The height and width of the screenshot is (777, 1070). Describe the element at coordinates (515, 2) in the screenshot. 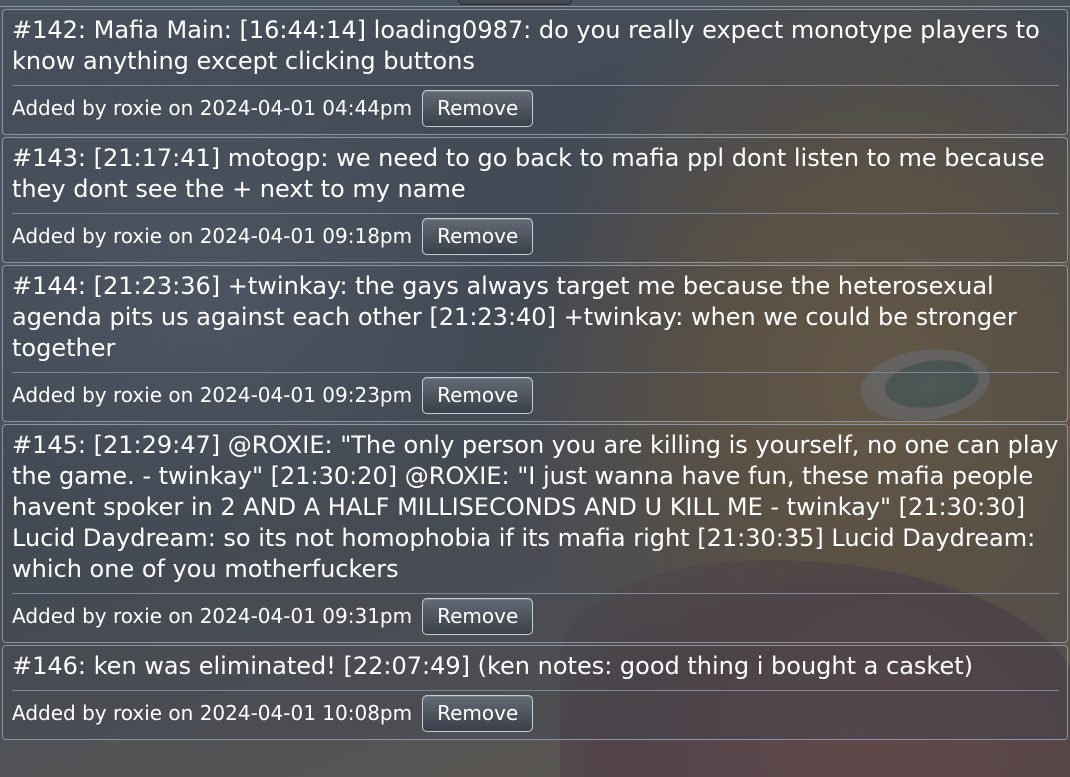

I see `previous-remove-button-edge` at that location.